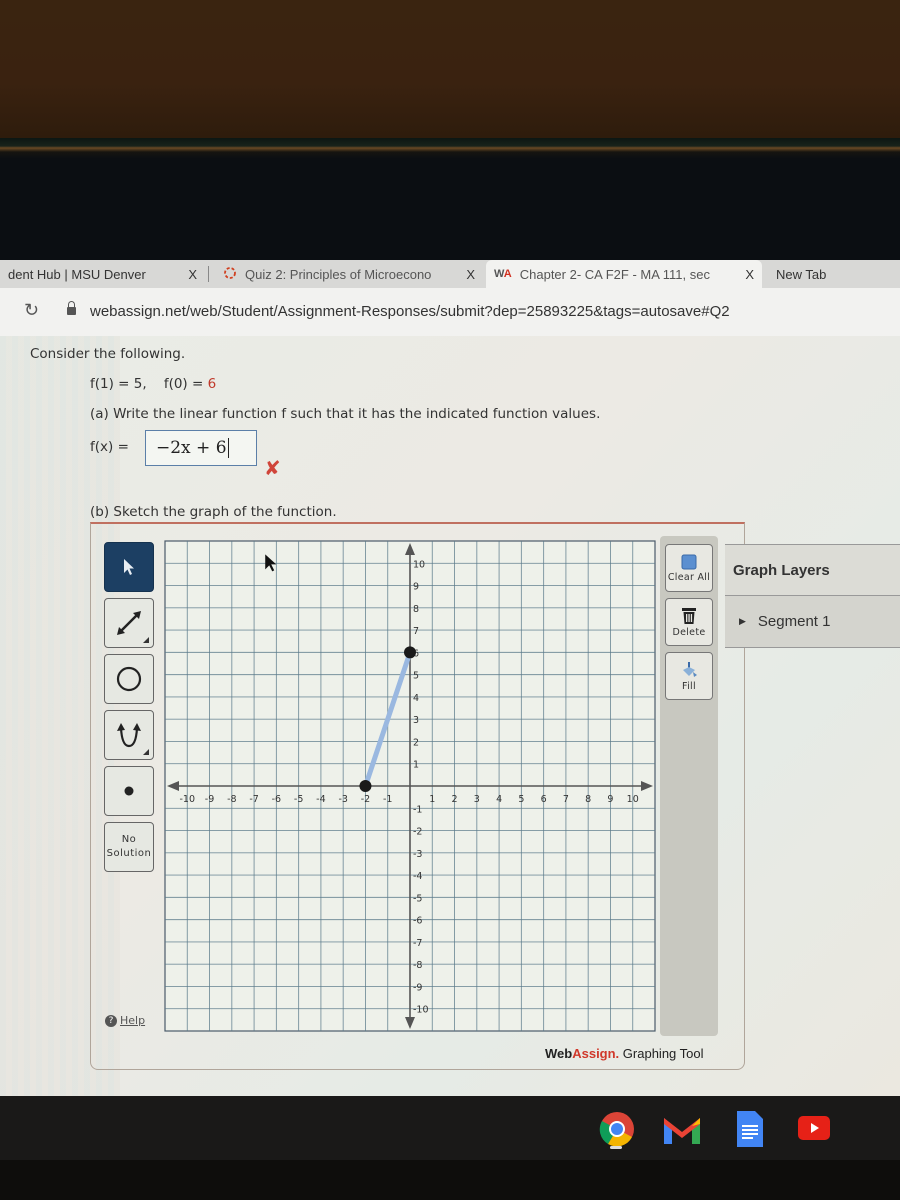  Describe the element at coordinates (477, 799) in the screenshot. I see `x-tick-label: 3` at that location.